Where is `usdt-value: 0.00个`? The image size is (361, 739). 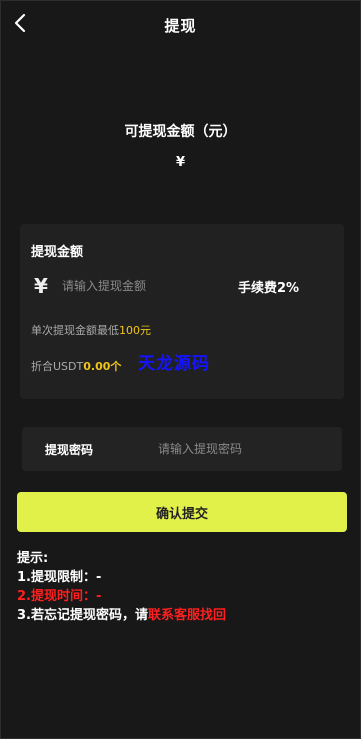 usdt-value: 0.00个 is located at coordinates (102, 366).